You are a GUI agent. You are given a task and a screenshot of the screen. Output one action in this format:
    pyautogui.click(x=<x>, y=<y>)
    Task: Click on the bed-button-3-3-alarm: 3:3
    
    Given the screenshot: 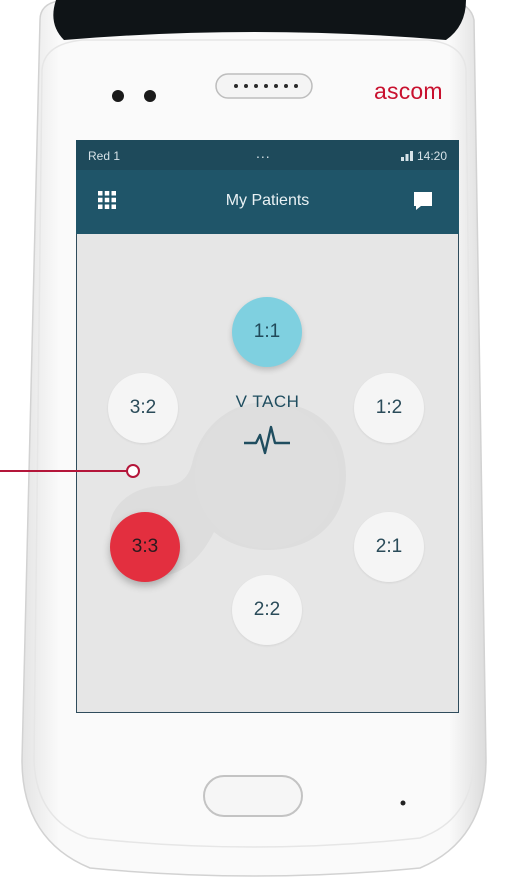 What is the action you would take?
    pyautogui.click(x=145, y=547)
    